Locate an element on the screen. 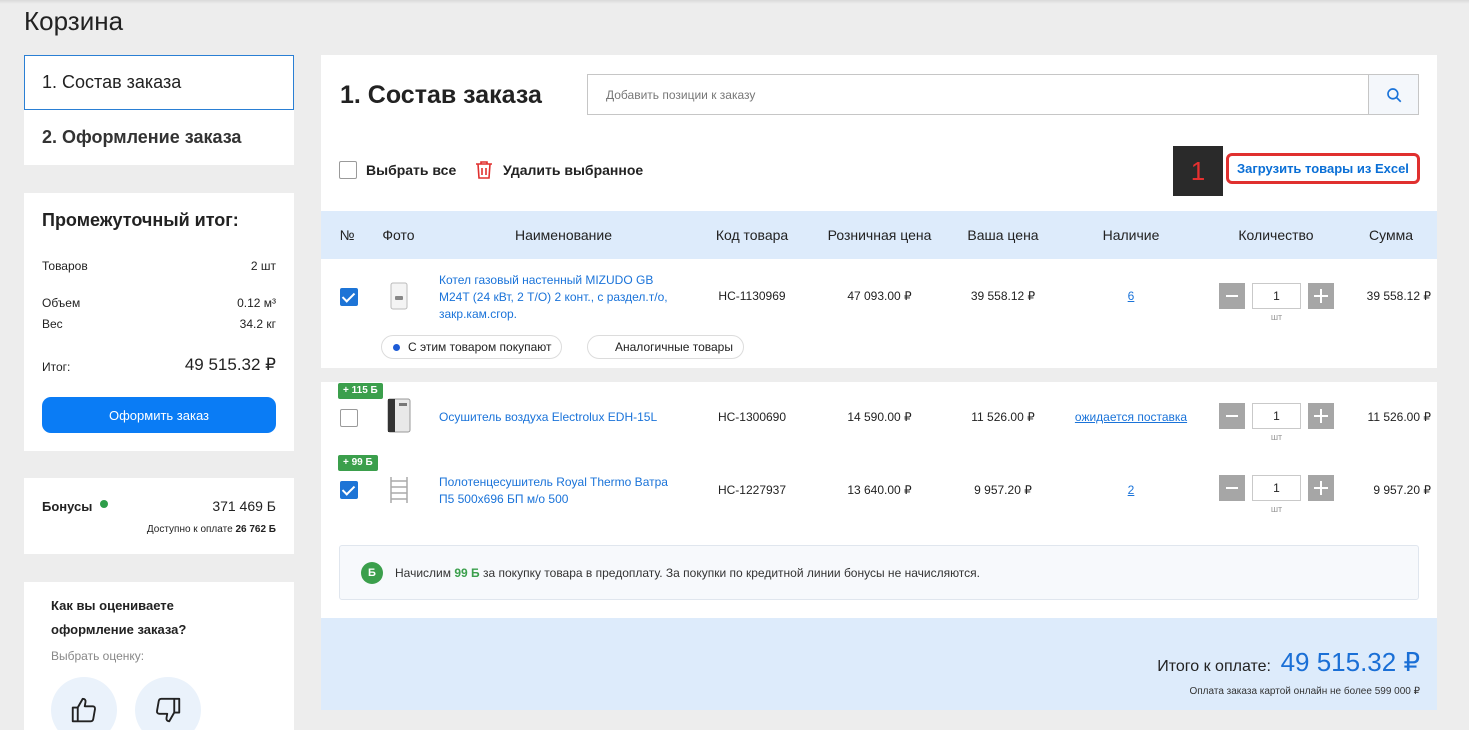 The height and width of the screenshot is (730, 1469). boiler-image is located at coordinates (399, 296).